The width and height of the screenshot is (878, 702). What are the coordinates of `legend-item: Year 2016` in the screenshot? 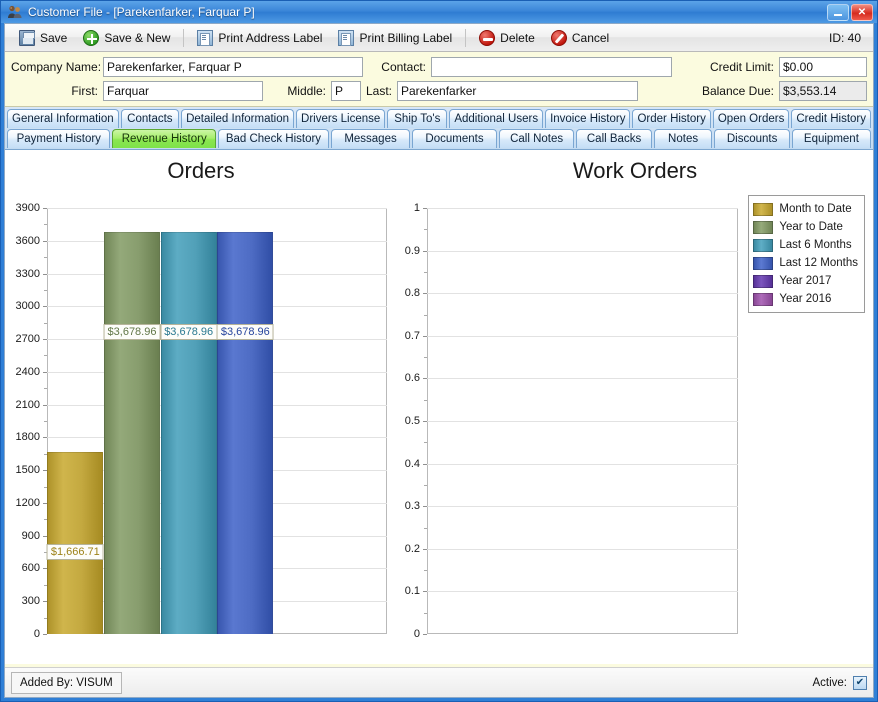 It's located at (805, 299).